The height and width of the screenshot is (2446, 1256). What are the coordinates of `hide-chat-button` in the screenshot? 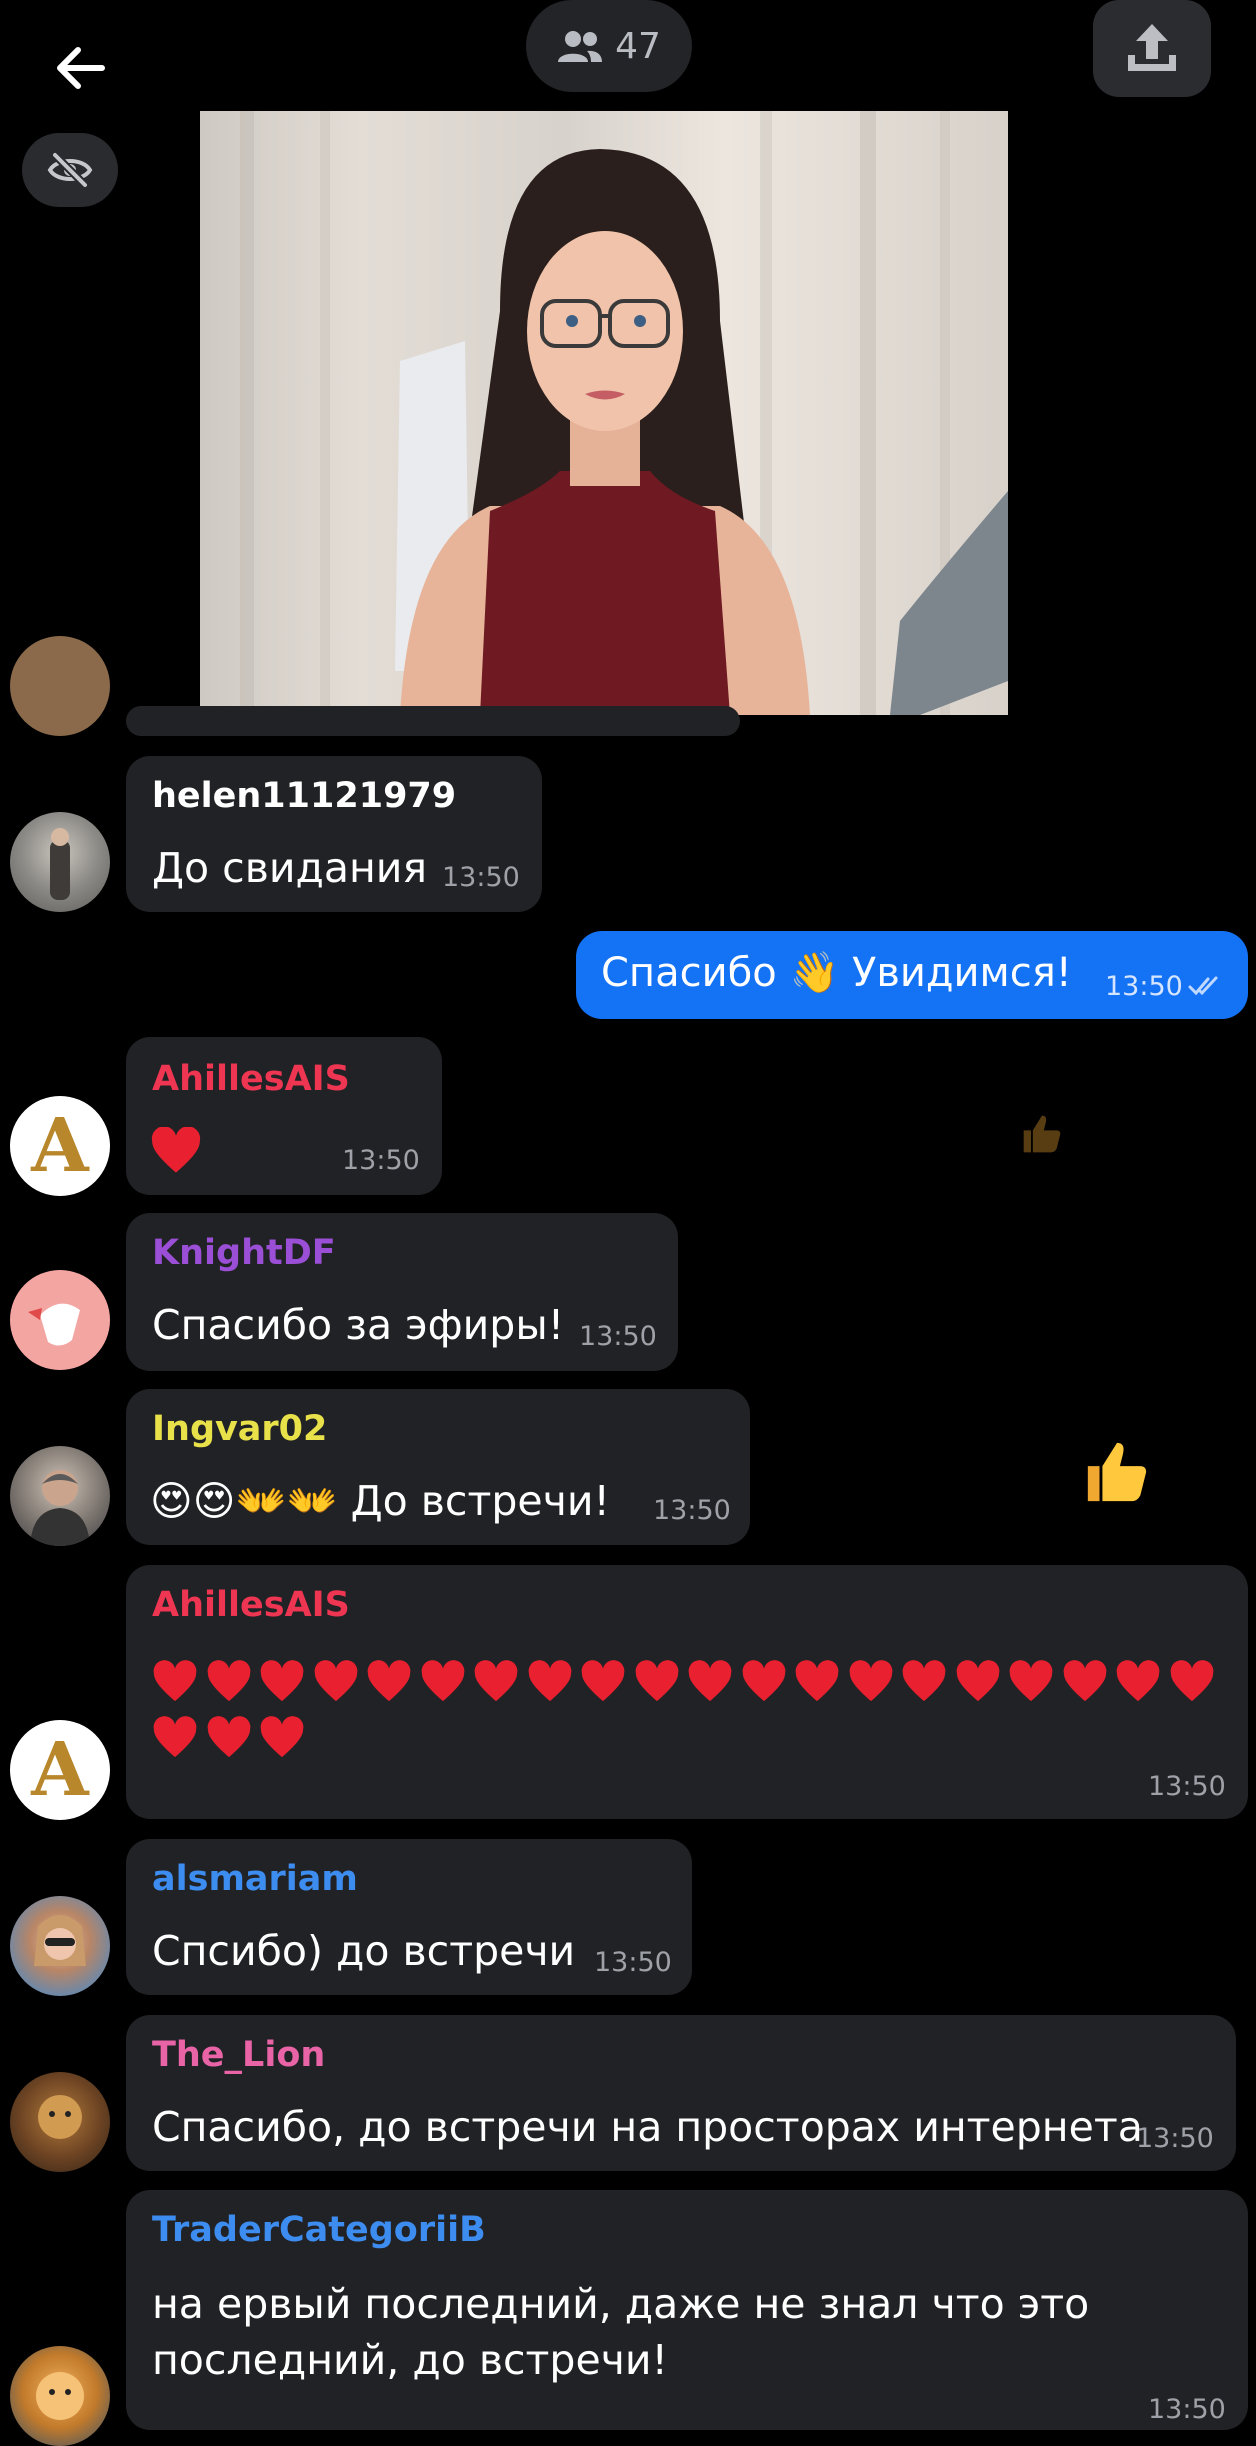 It's located at (70, 170).